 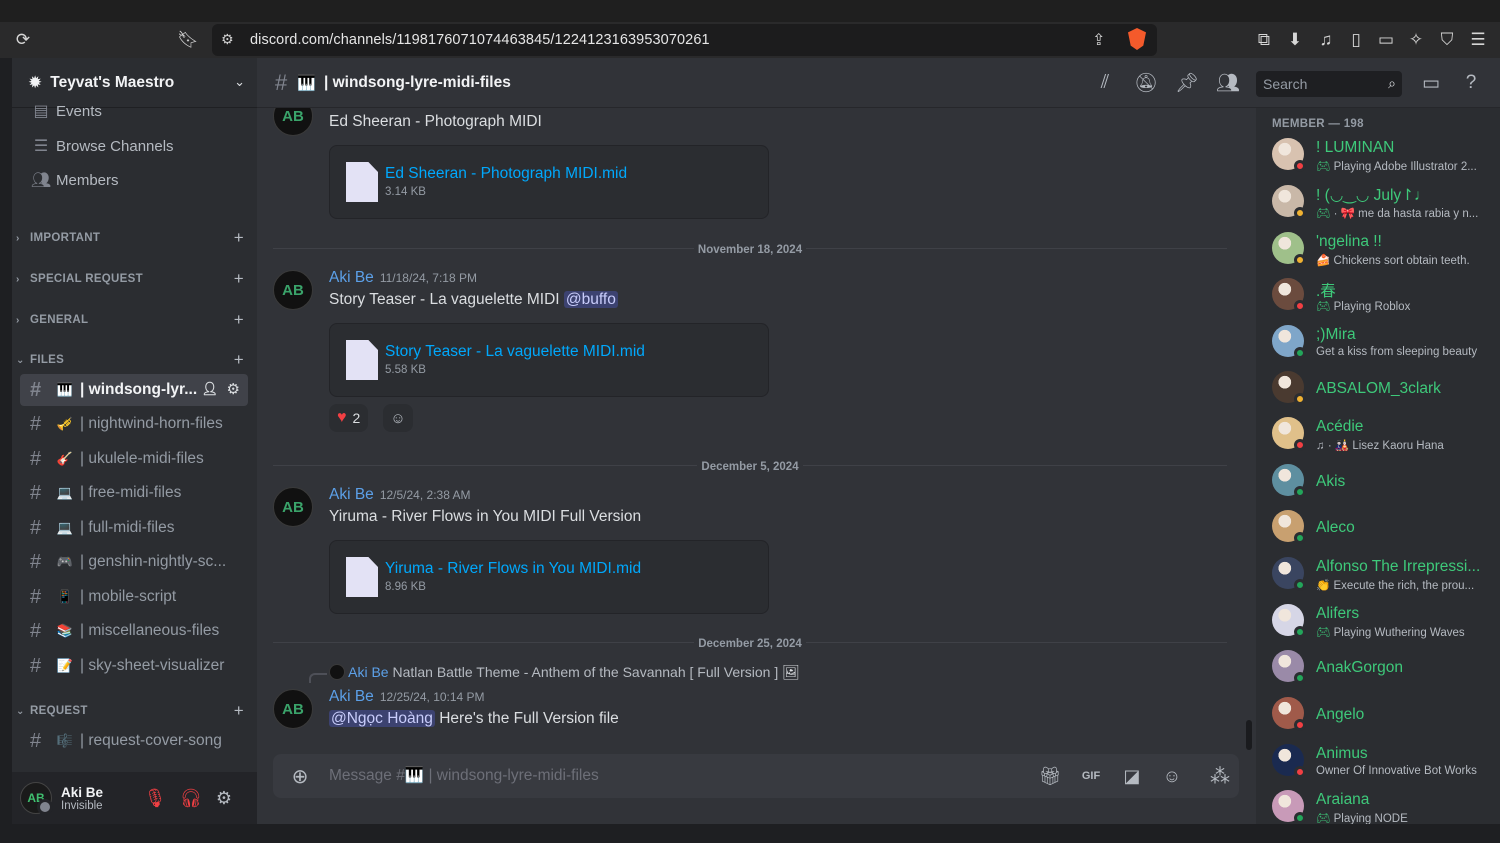 I want to click on member-item: .春 🎮︎ Playing Roblox, so click(x=1378, y=296).